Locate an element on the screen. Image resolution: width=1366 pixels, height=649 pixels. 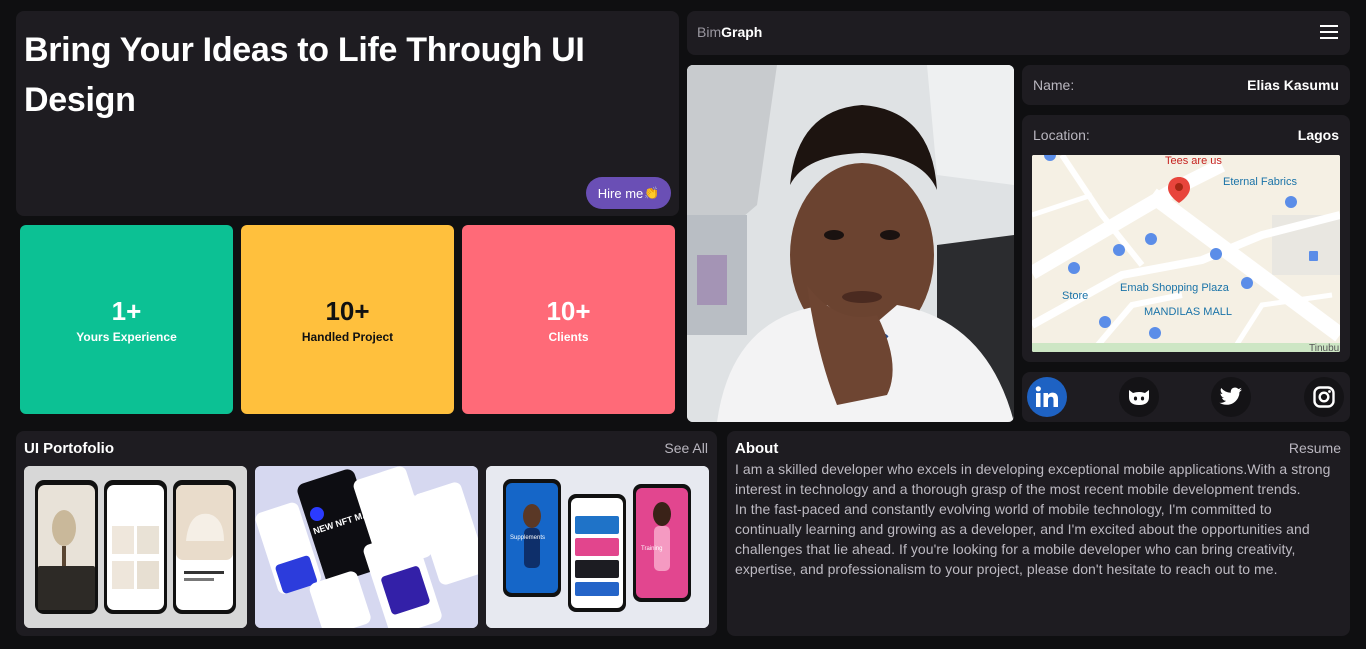
hire-me-button: Hire me 👏 is located at coordinates (628, 193).